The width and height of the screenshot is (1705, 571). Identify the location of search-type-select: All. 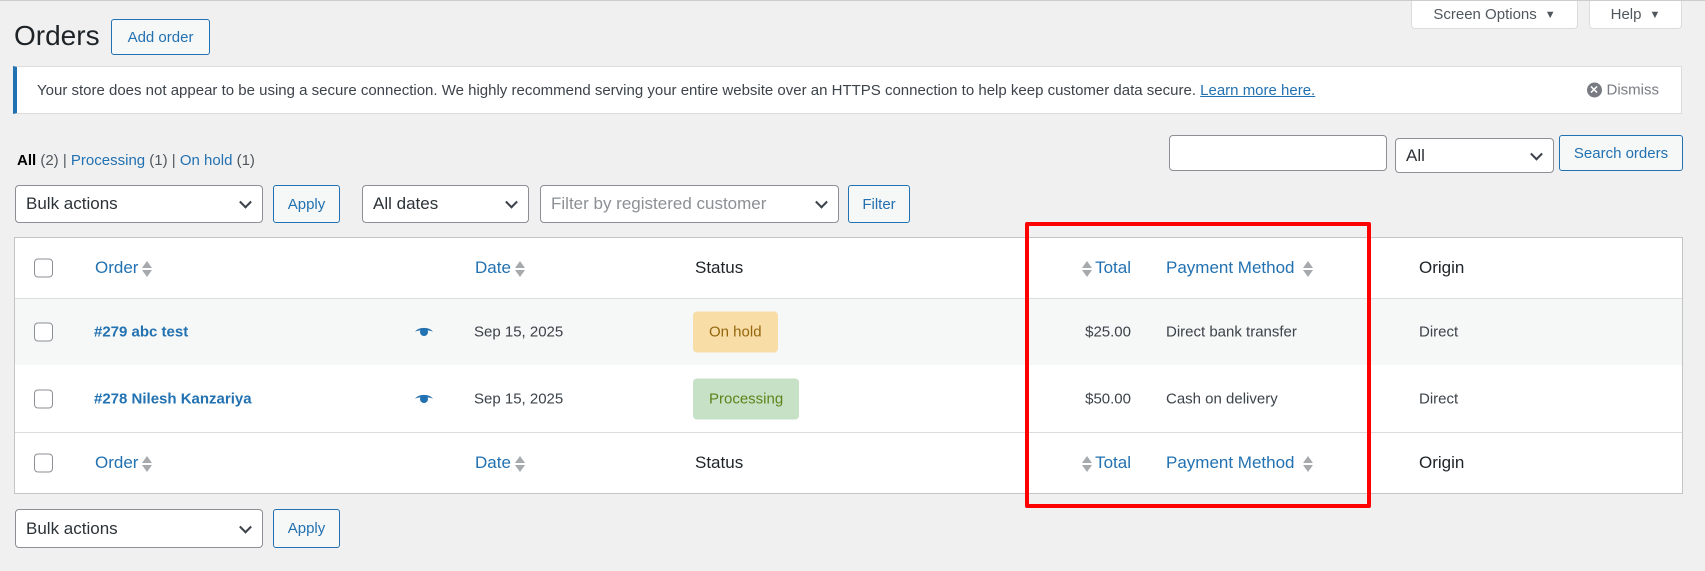
(1474, 155).